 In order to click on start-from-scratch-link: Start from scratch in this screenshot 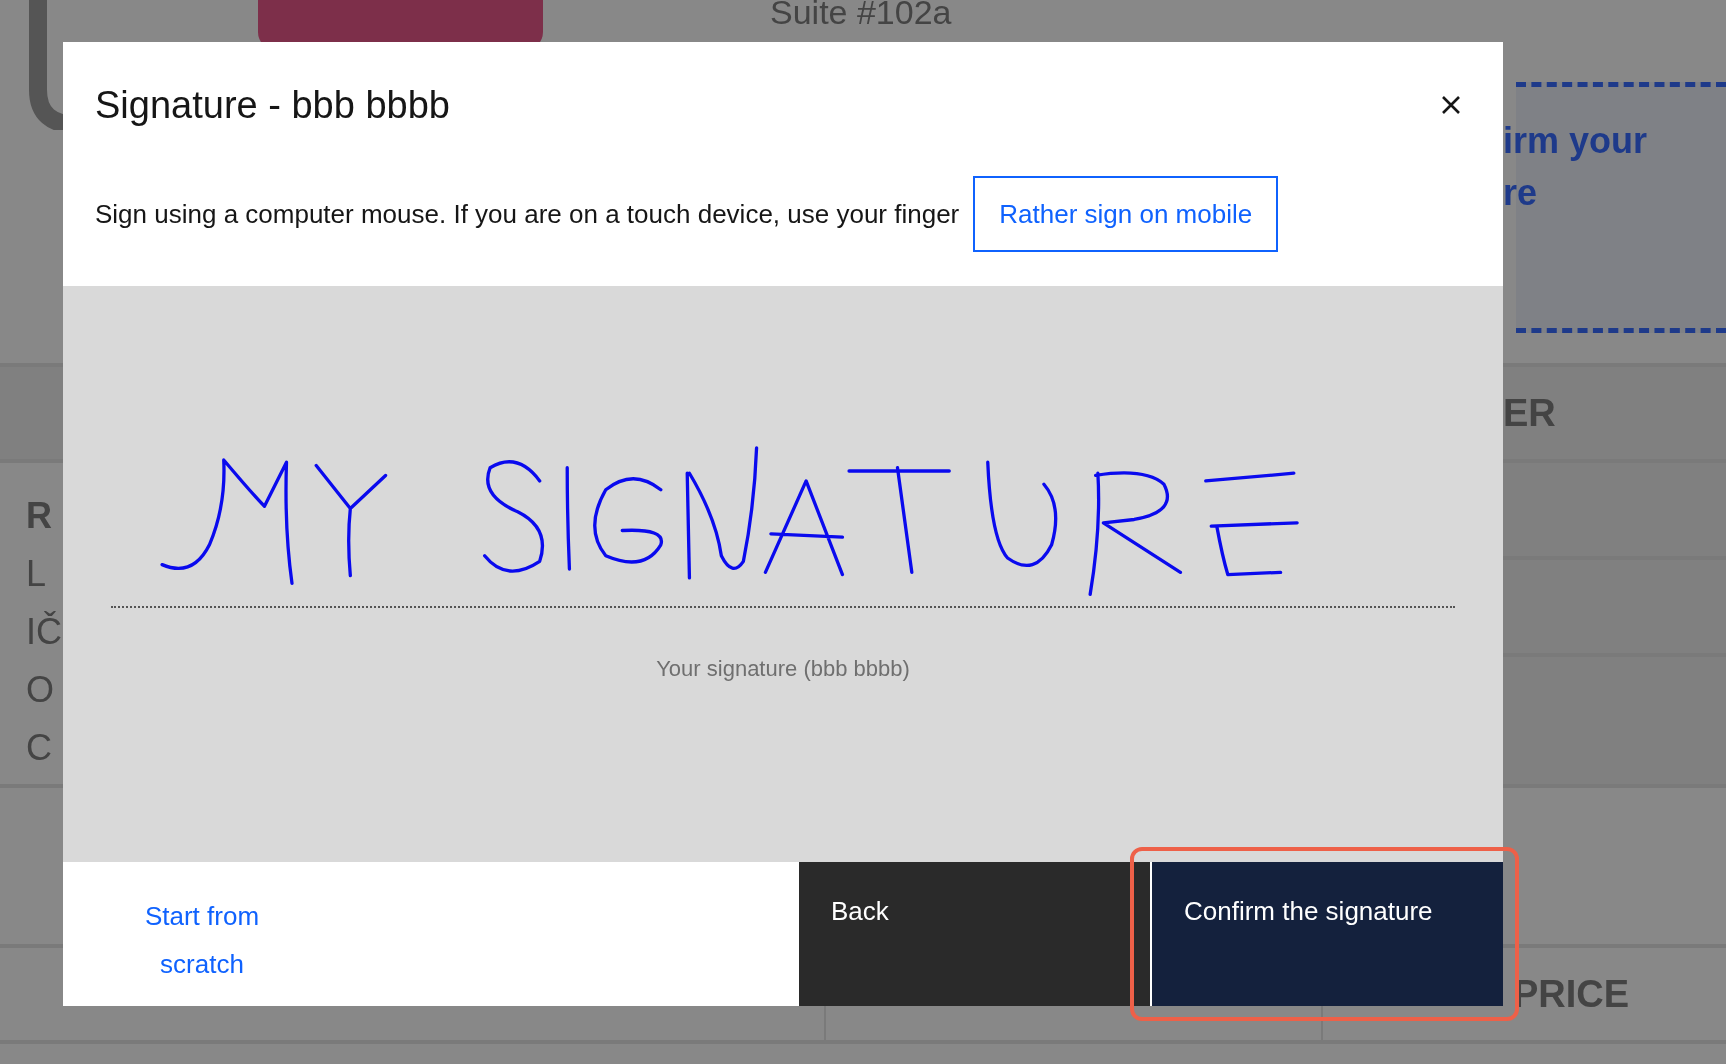, I will do `click(202, 940)`.